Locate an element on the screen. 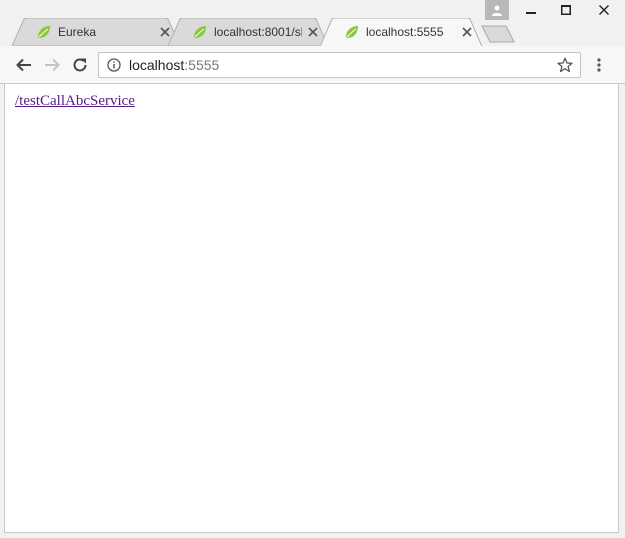  tab-title: localhost:8001/sh is located at coordinates (258, 32).